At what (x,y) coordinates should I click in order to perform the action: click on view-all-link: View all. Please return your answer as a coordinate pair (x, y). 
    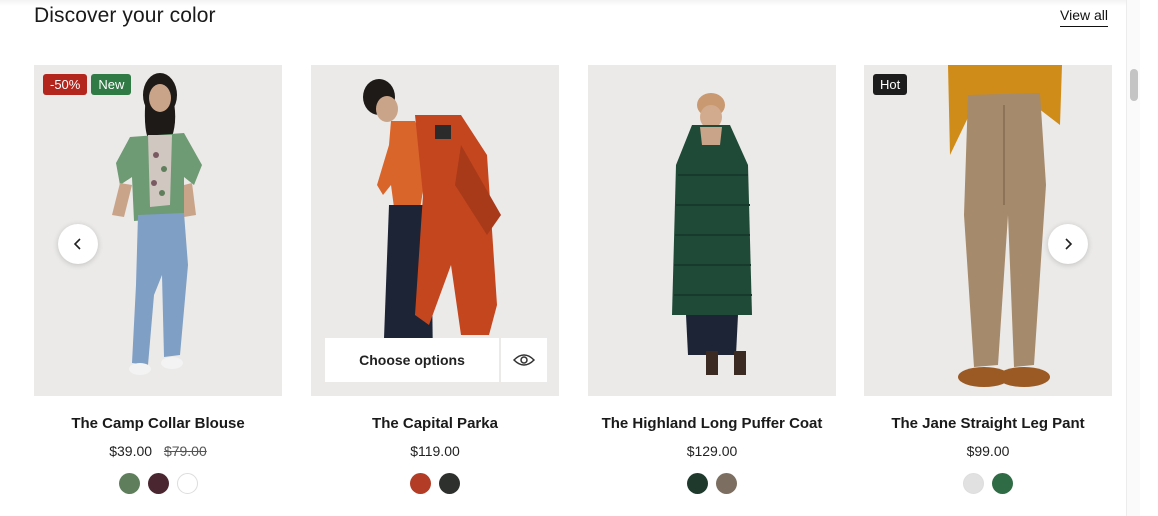
    Looking at the image, I should click on (1084, 17).